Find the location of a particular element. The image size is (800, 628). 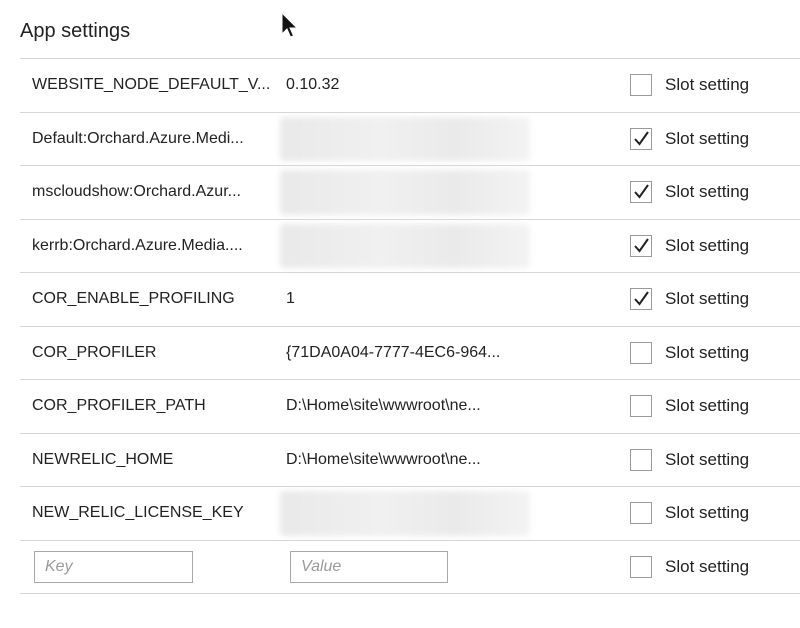

setting-value: 1 is located at coordinates (411, 299).